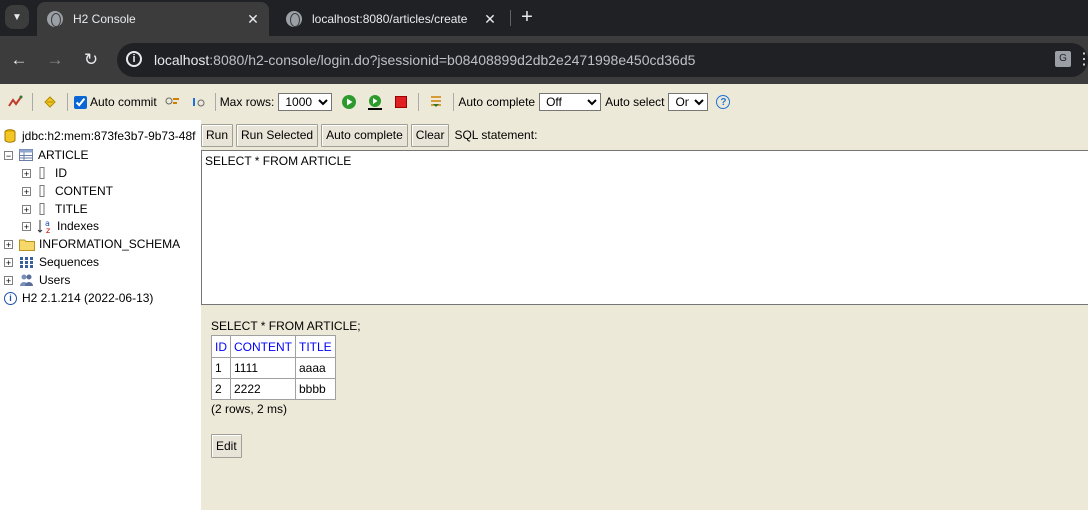  Describe the element at coordinates (19, 60) in the screenshot. I see `back-button: ←` at that location.